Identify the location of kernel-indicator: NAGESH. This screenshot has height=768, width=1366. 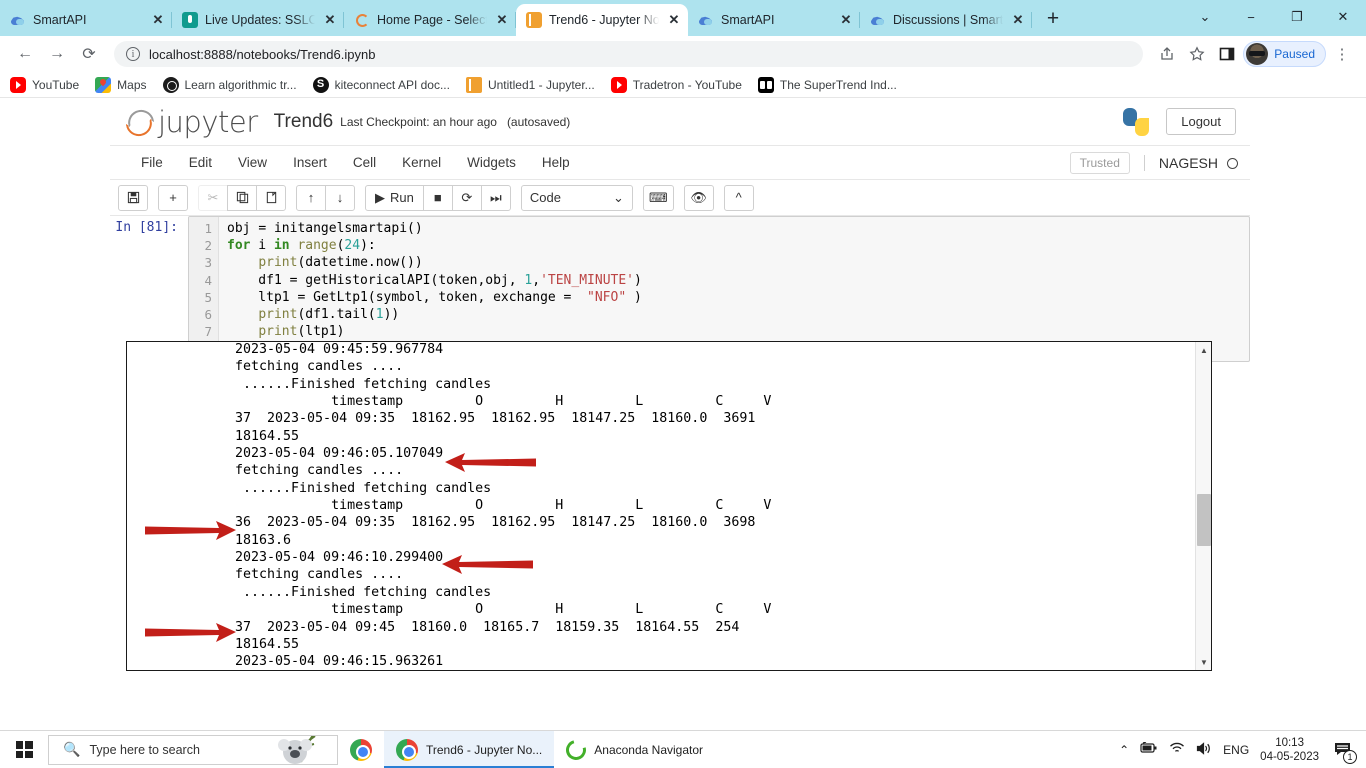
(1190, 162).